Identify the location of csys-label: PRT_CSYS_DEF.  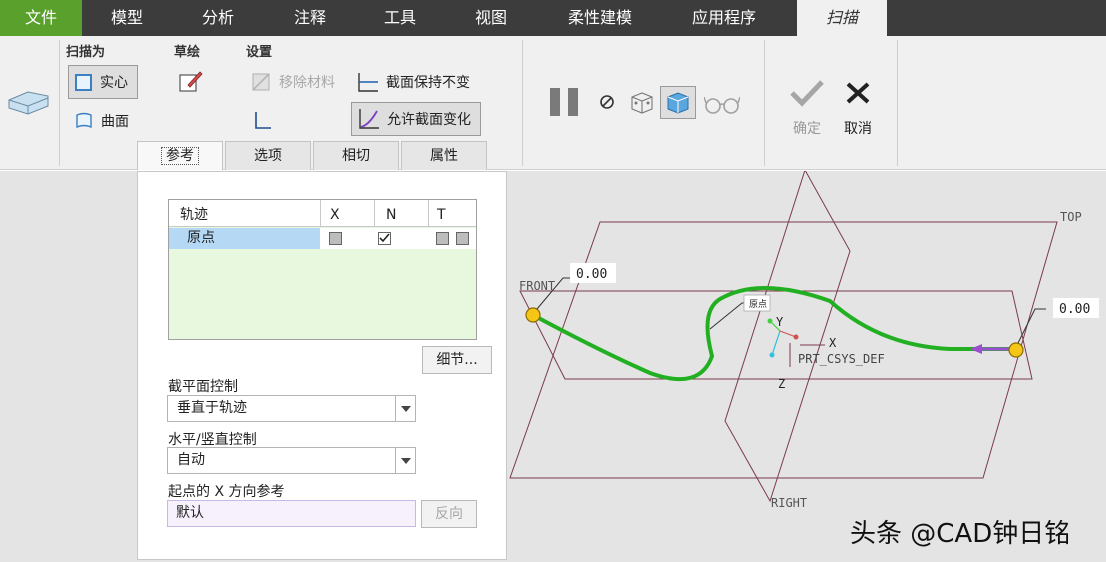
(841, 359).